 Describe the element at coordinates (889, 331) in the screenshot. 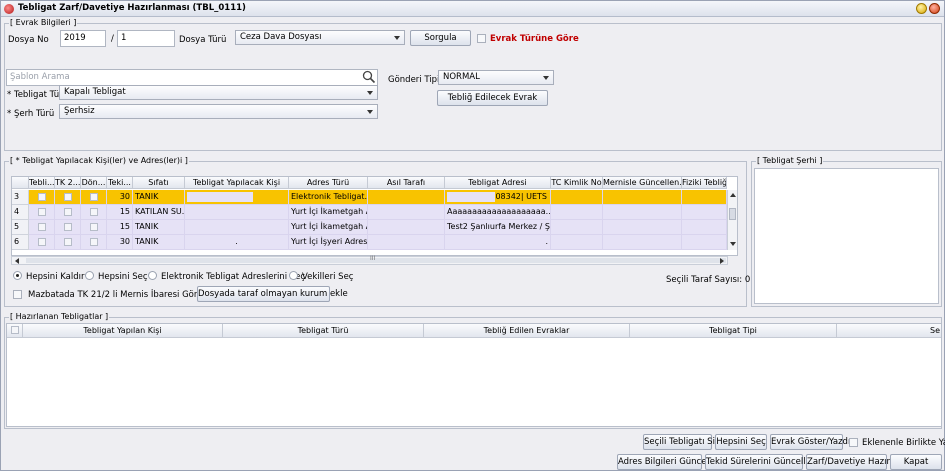

I see `grid-header: Se` at that location.